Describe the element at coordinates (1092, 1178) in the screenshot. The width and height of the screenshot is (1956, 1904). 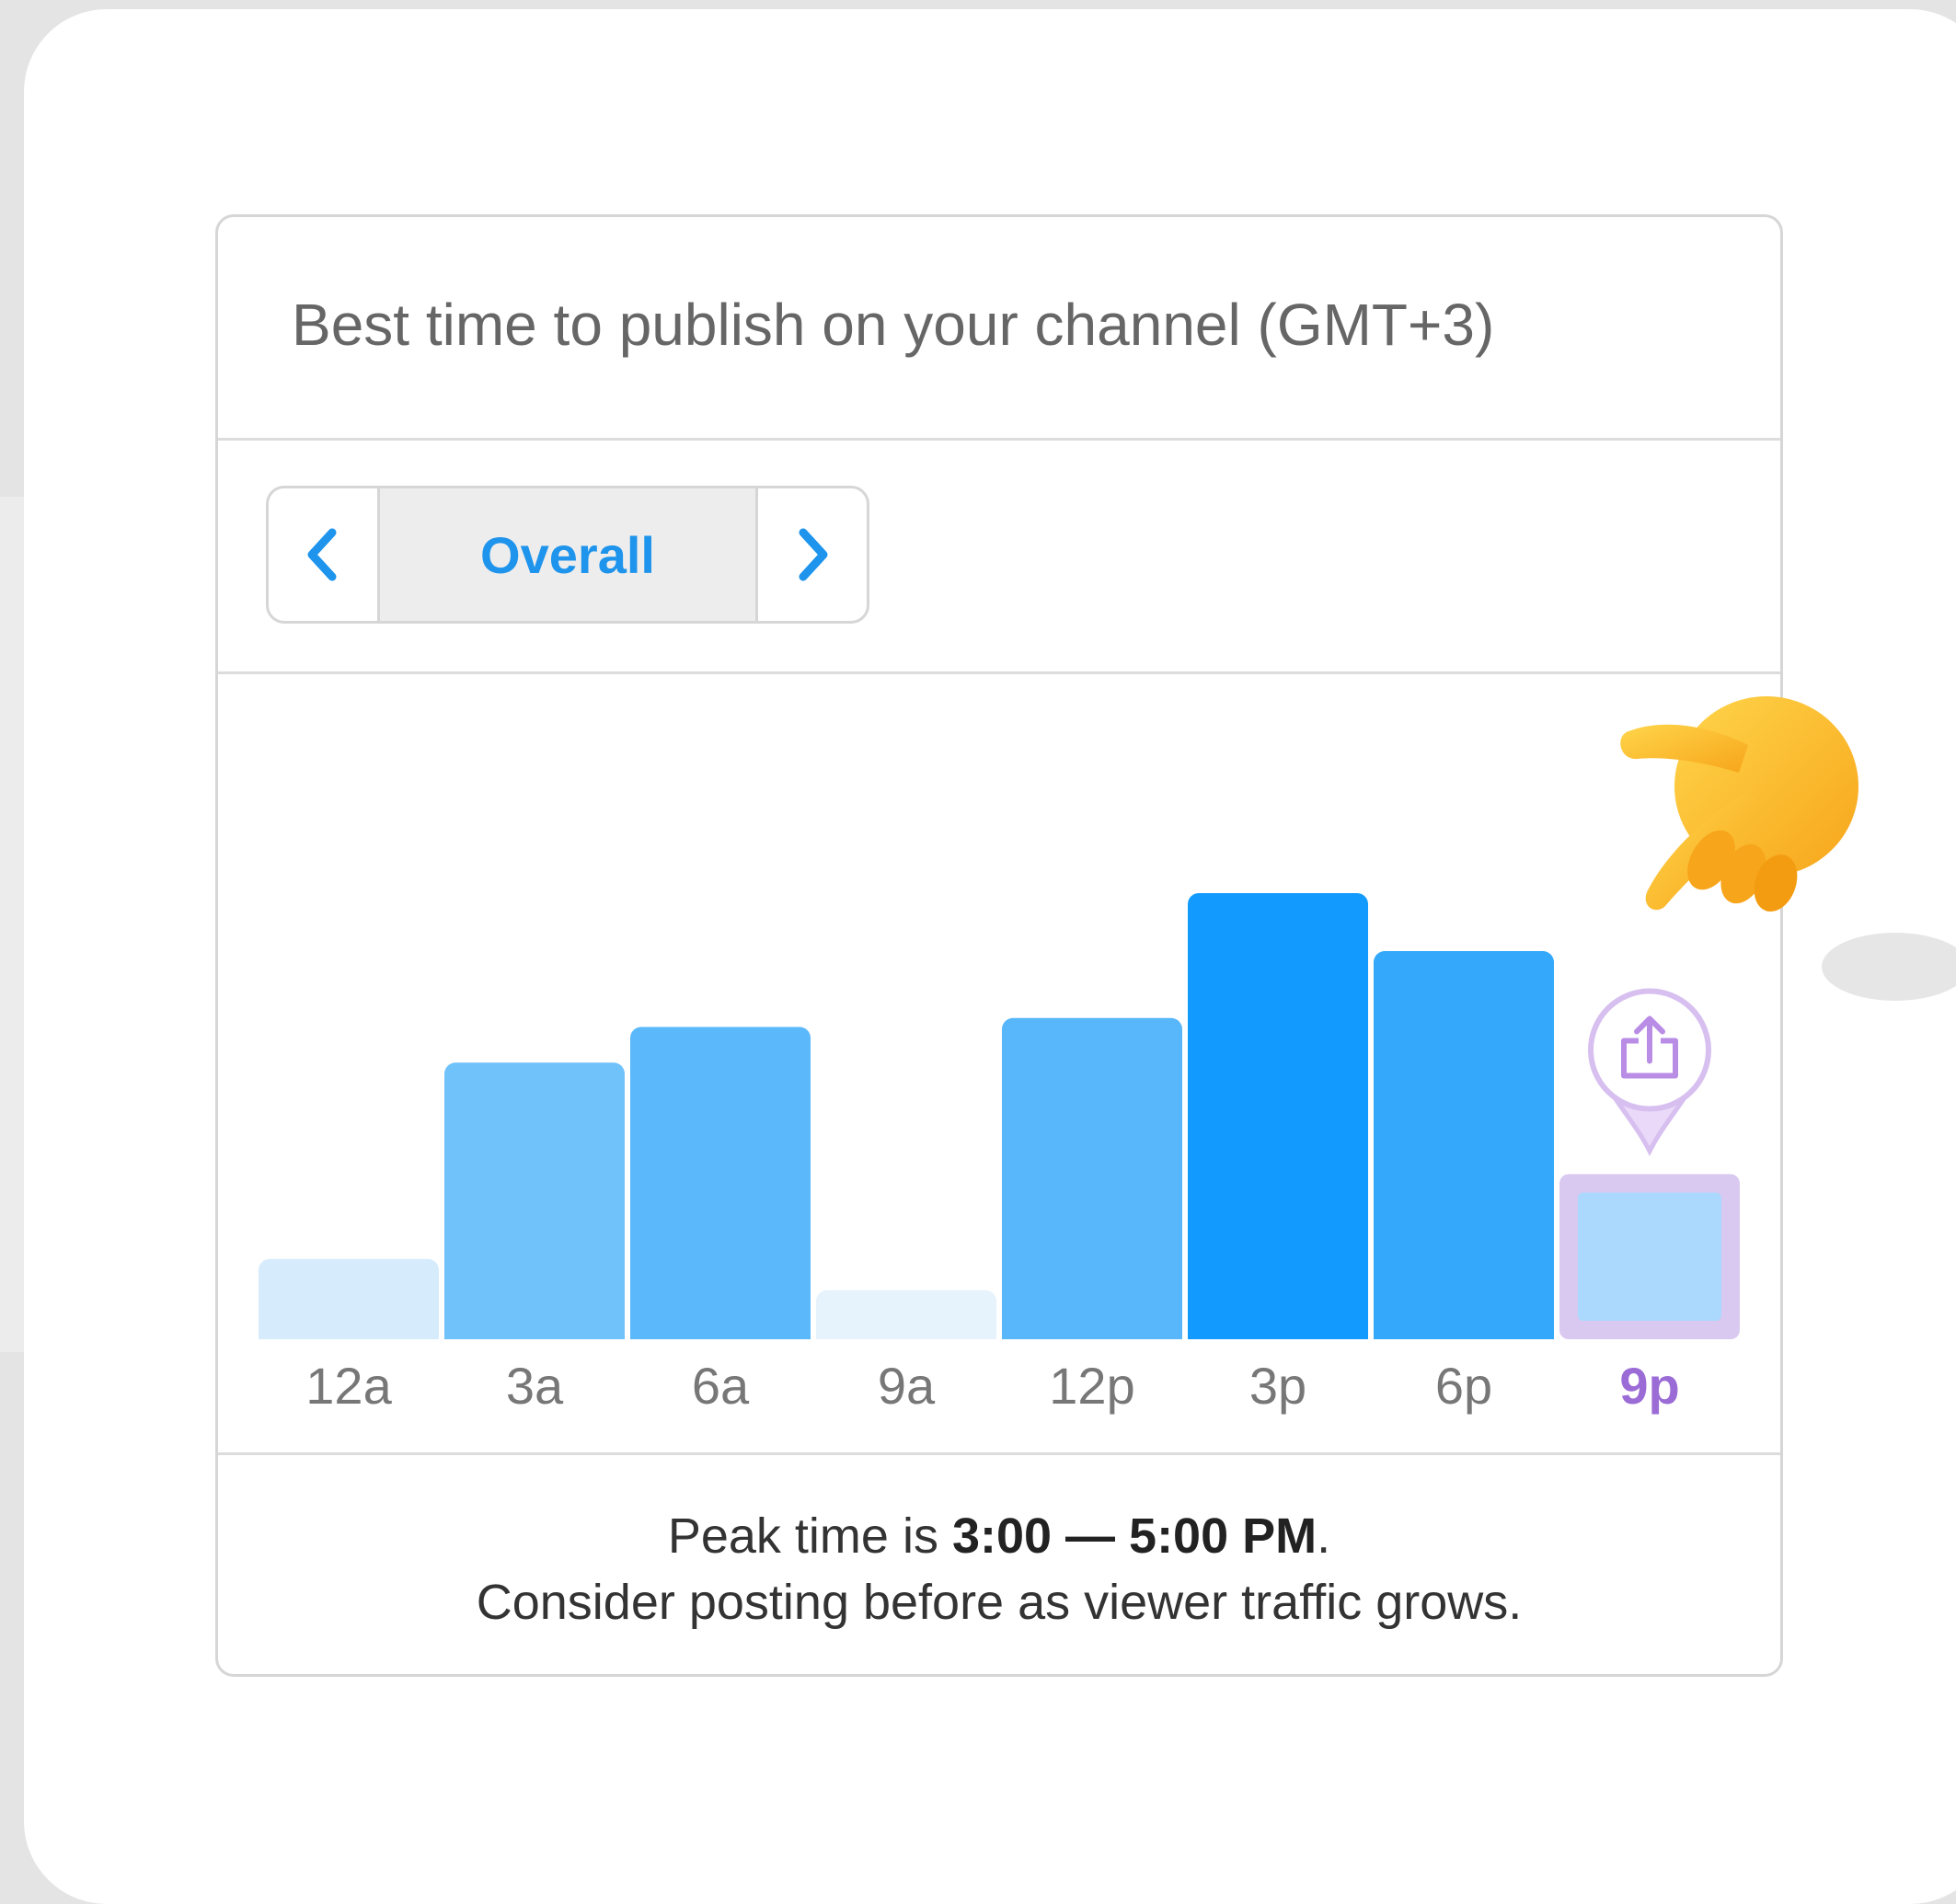
I see `bar-12p` at that location.